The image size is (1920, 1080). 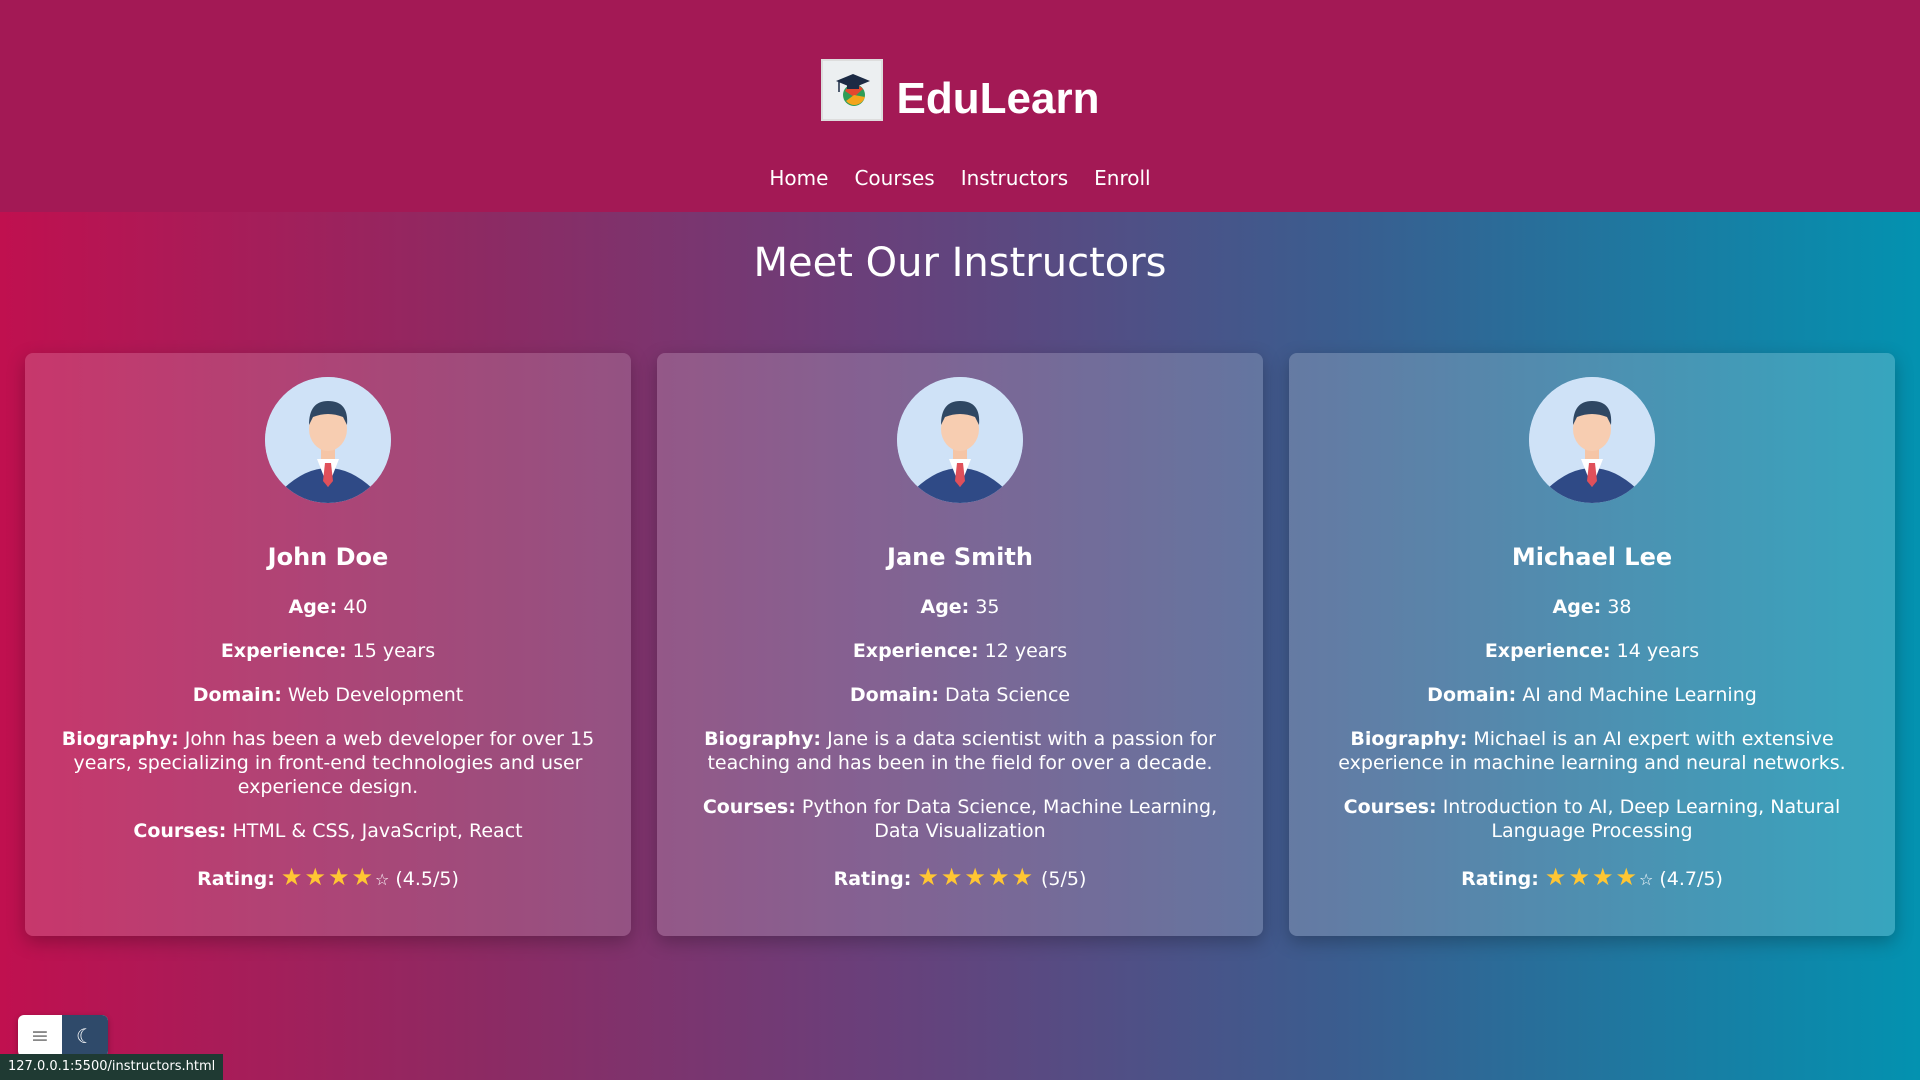 I want to click on instructor-domain: Domain: AI and Machine Learning, so click(x=1592, y=695).